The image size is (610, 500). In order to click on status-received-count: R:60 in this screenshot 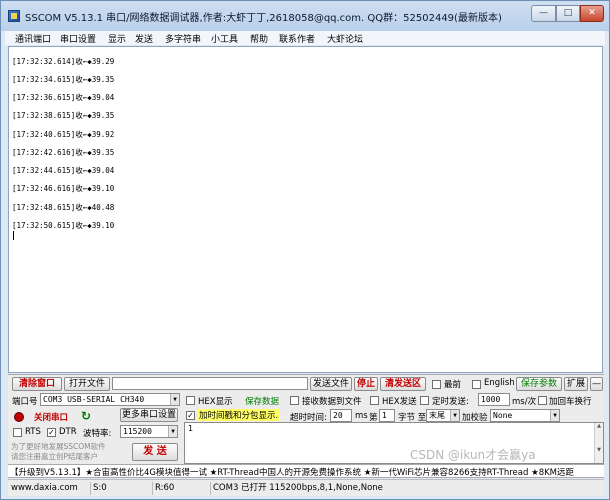, I will do `click(183, 488)`.